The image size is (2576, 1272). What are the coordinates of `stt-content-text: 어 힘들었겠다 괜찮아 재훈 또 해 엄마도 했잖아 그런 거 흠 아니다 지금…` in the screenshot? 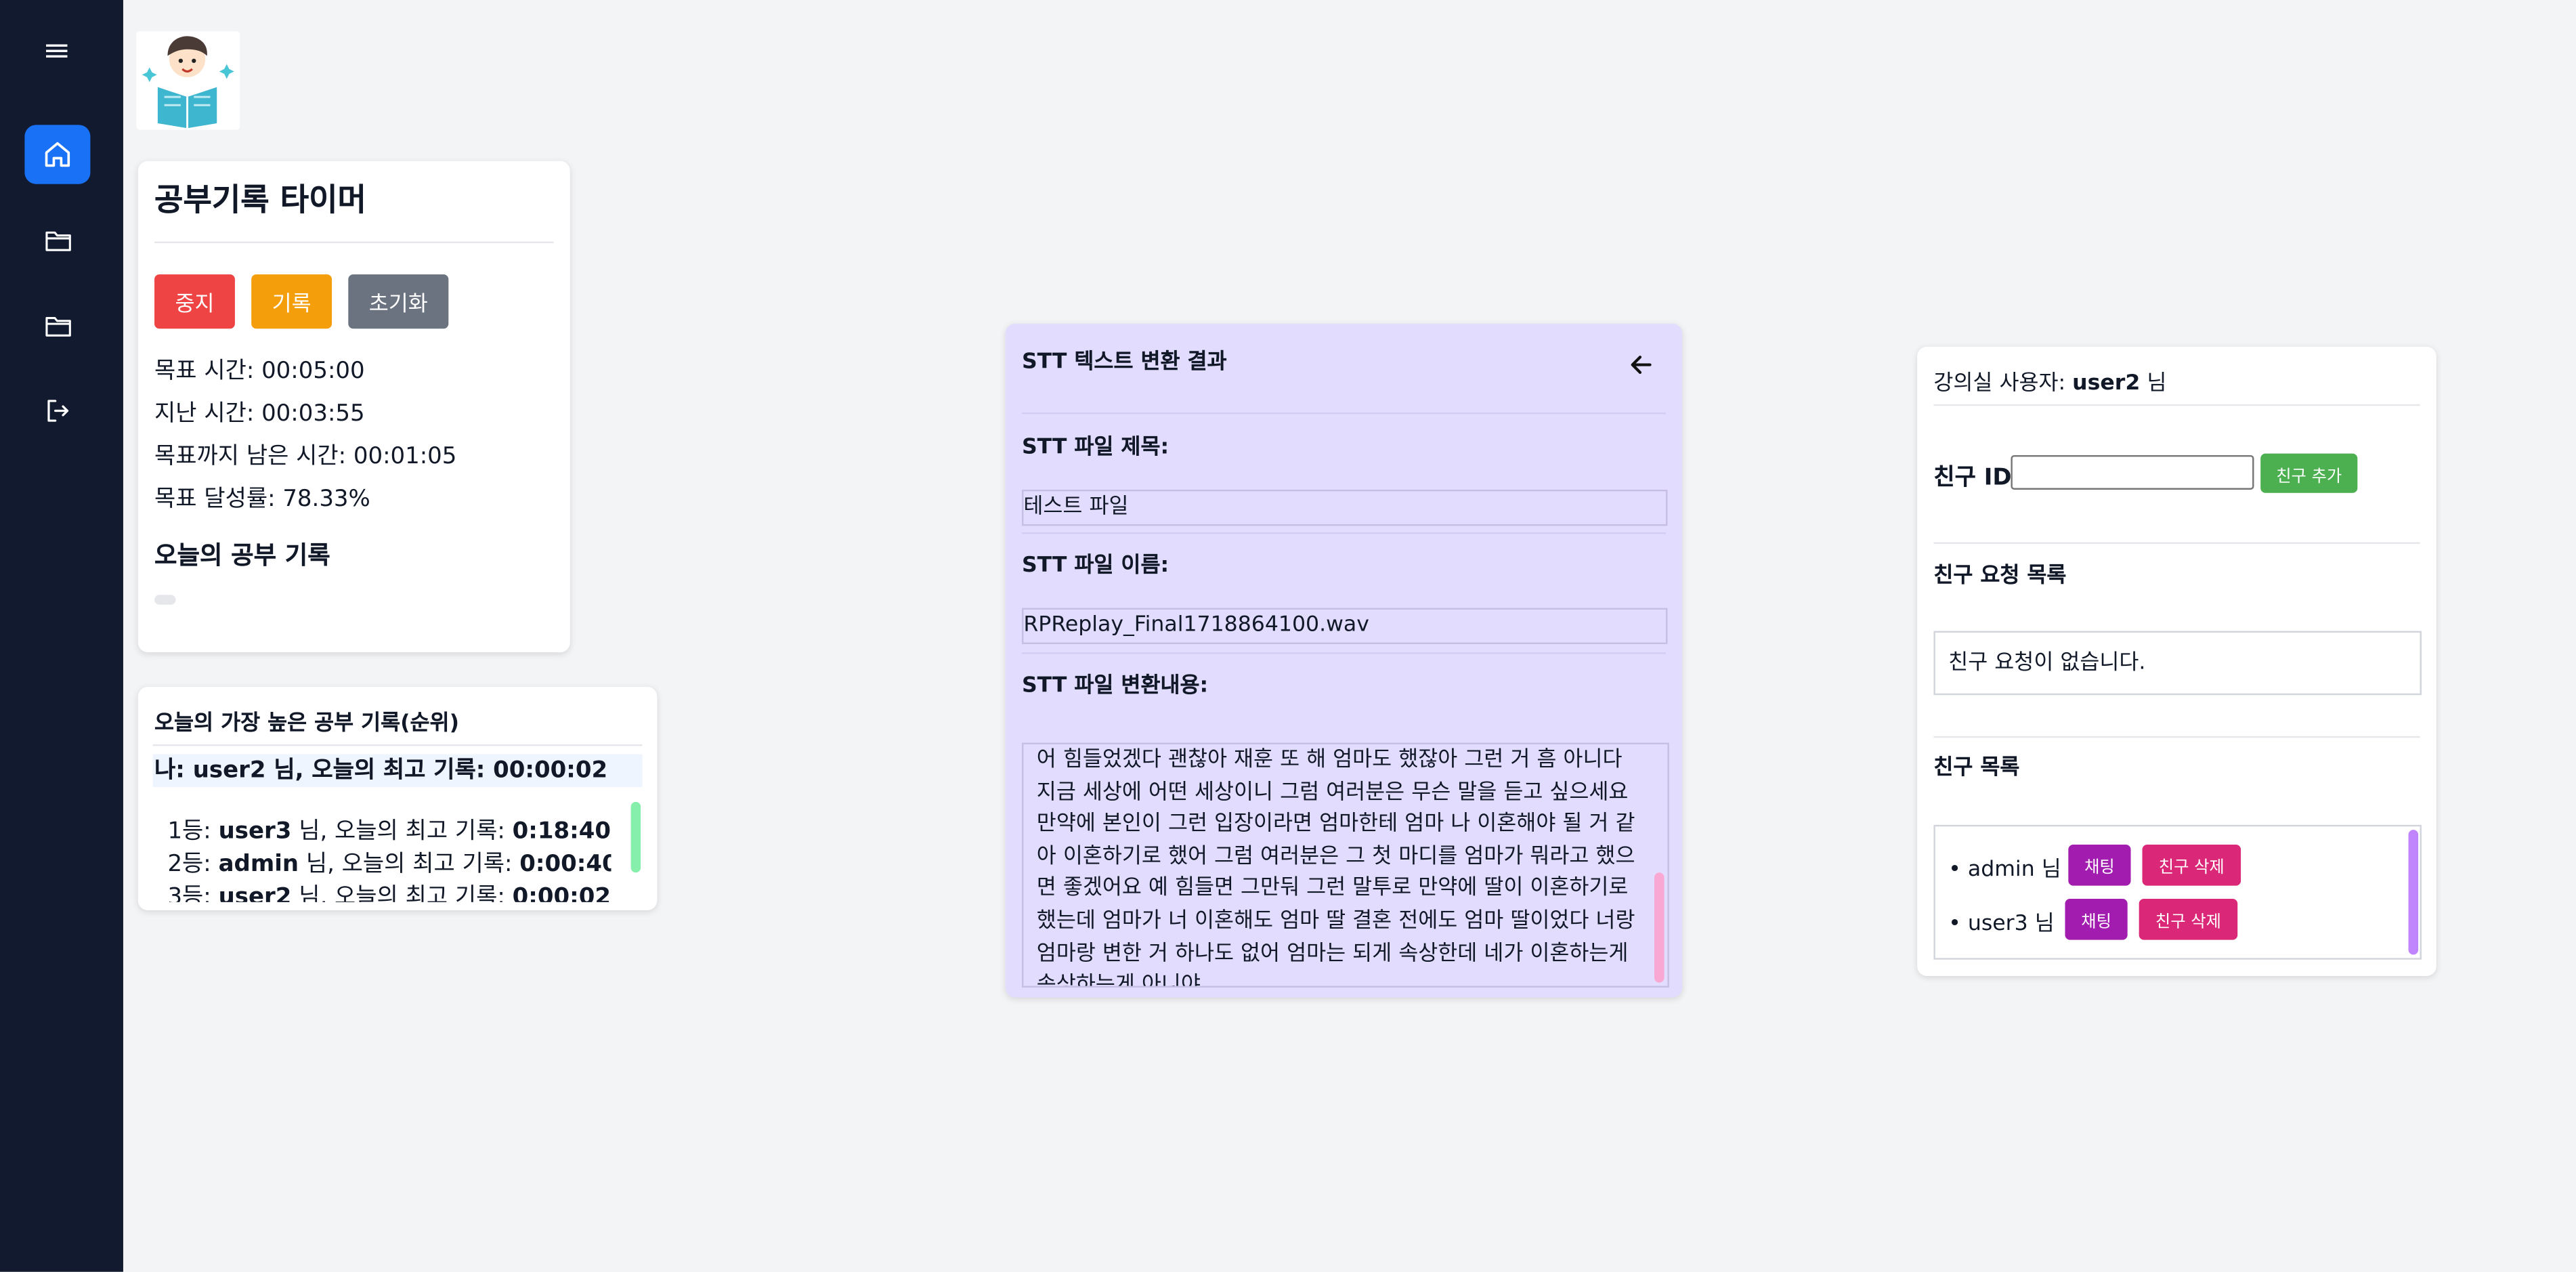 It's located at (1335, 867).